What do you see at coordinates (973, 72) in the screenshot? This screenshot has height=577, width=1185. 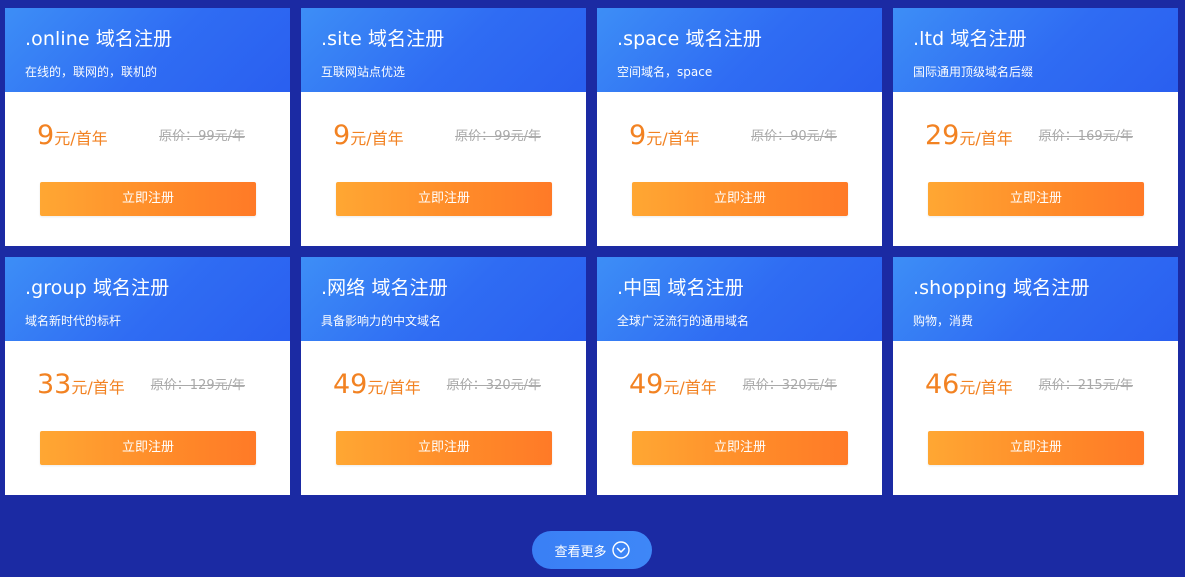 I see `card-subtitle: 国际通用顶级域名后缀` at bounding box center [973, 72].